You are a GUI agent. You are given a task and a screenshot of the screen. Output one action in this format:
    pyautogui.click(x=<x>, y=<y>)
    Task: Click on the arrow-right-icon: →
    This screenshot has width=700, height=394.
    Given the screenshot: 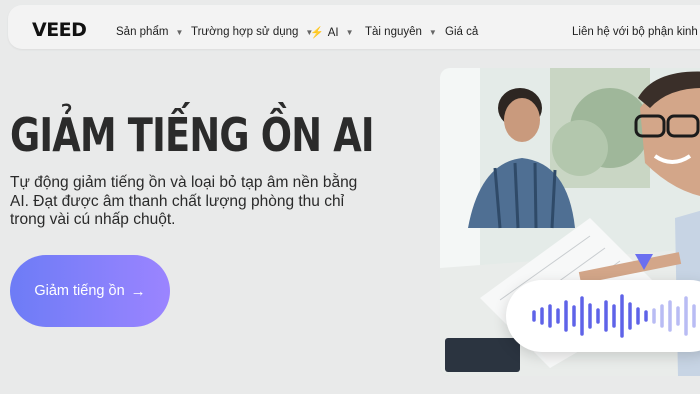 What is the action you would take?
    pyautogui.click(x=138, y=291)
    